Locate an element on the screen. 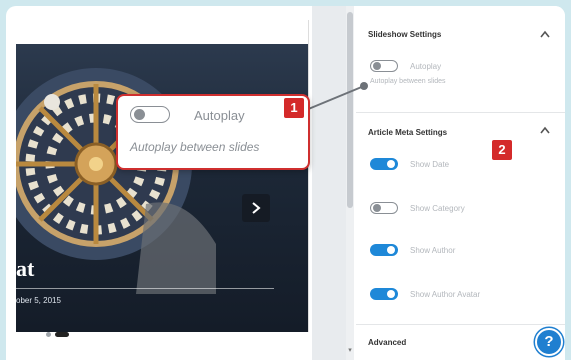 The height and width of the screenshot is (360, 571). help-icon: ? is located at coordinates (549, 342).